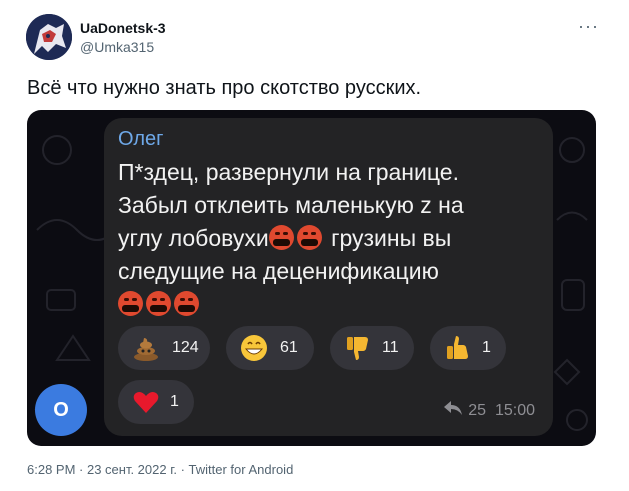 This screenshot has width=629, height=491. Describe the element at coordinates (457, 347) in the screenshot. I see `thumbs-up-icon` at that location.